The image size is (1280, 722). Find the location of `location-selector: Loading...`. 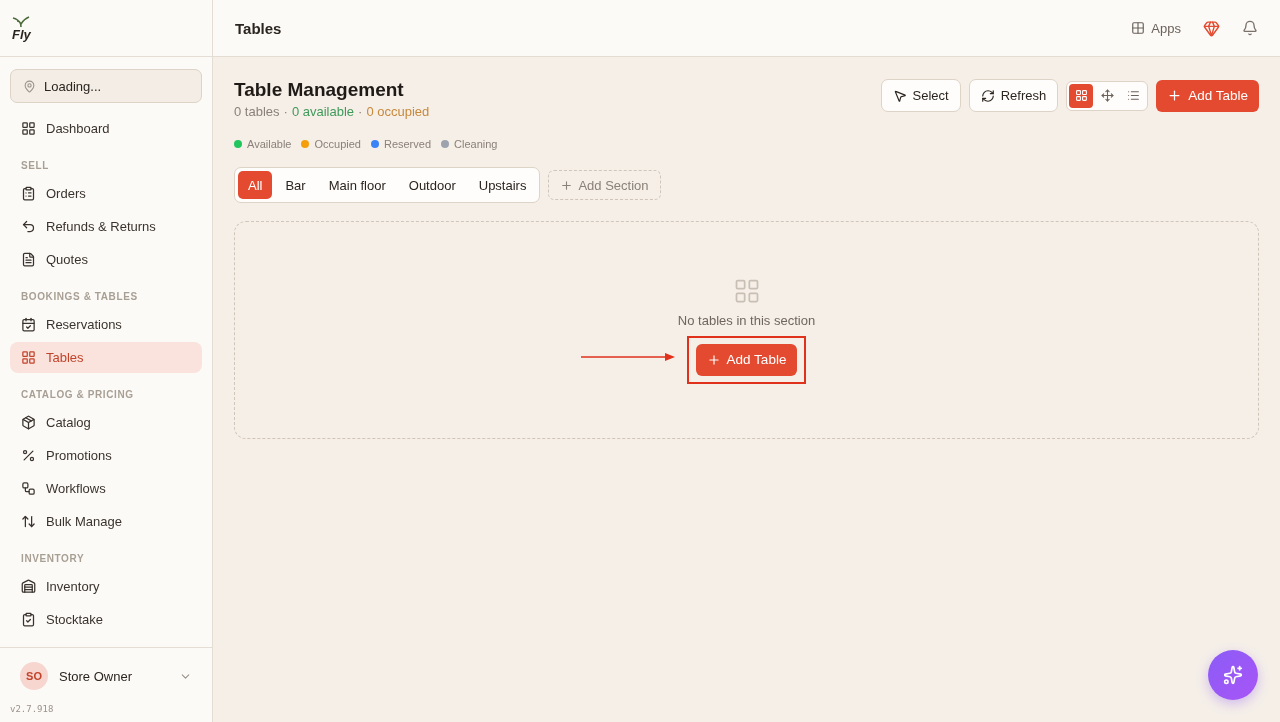

location-selector: Loading... is located at coordinates (106, 86).